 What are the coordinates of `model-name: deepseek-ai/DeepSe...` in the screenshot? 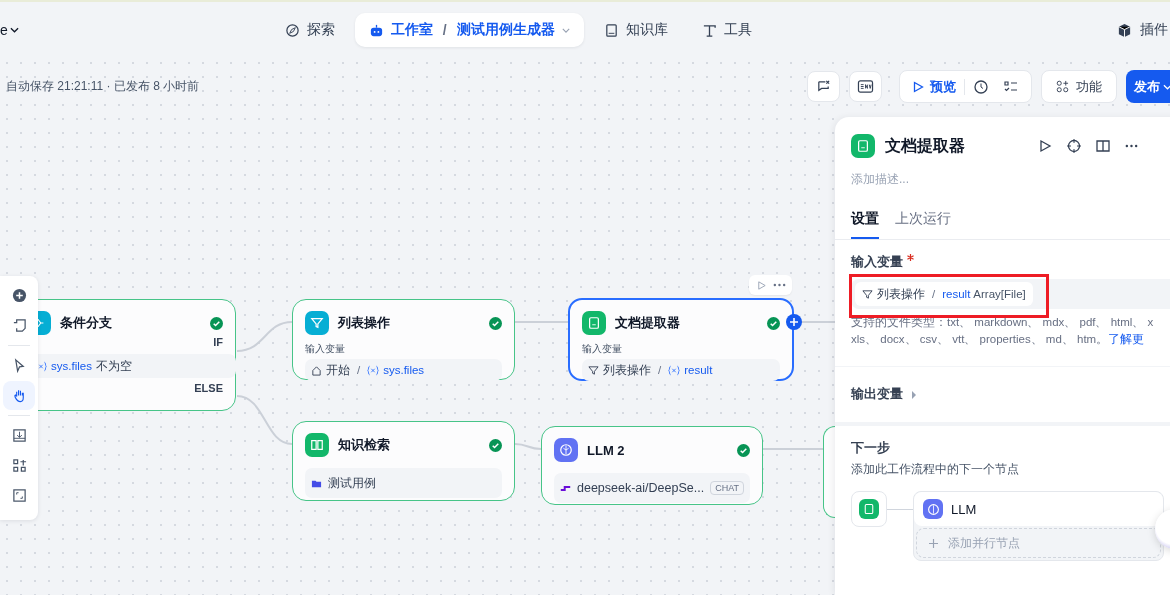 It's located at (641, 488).